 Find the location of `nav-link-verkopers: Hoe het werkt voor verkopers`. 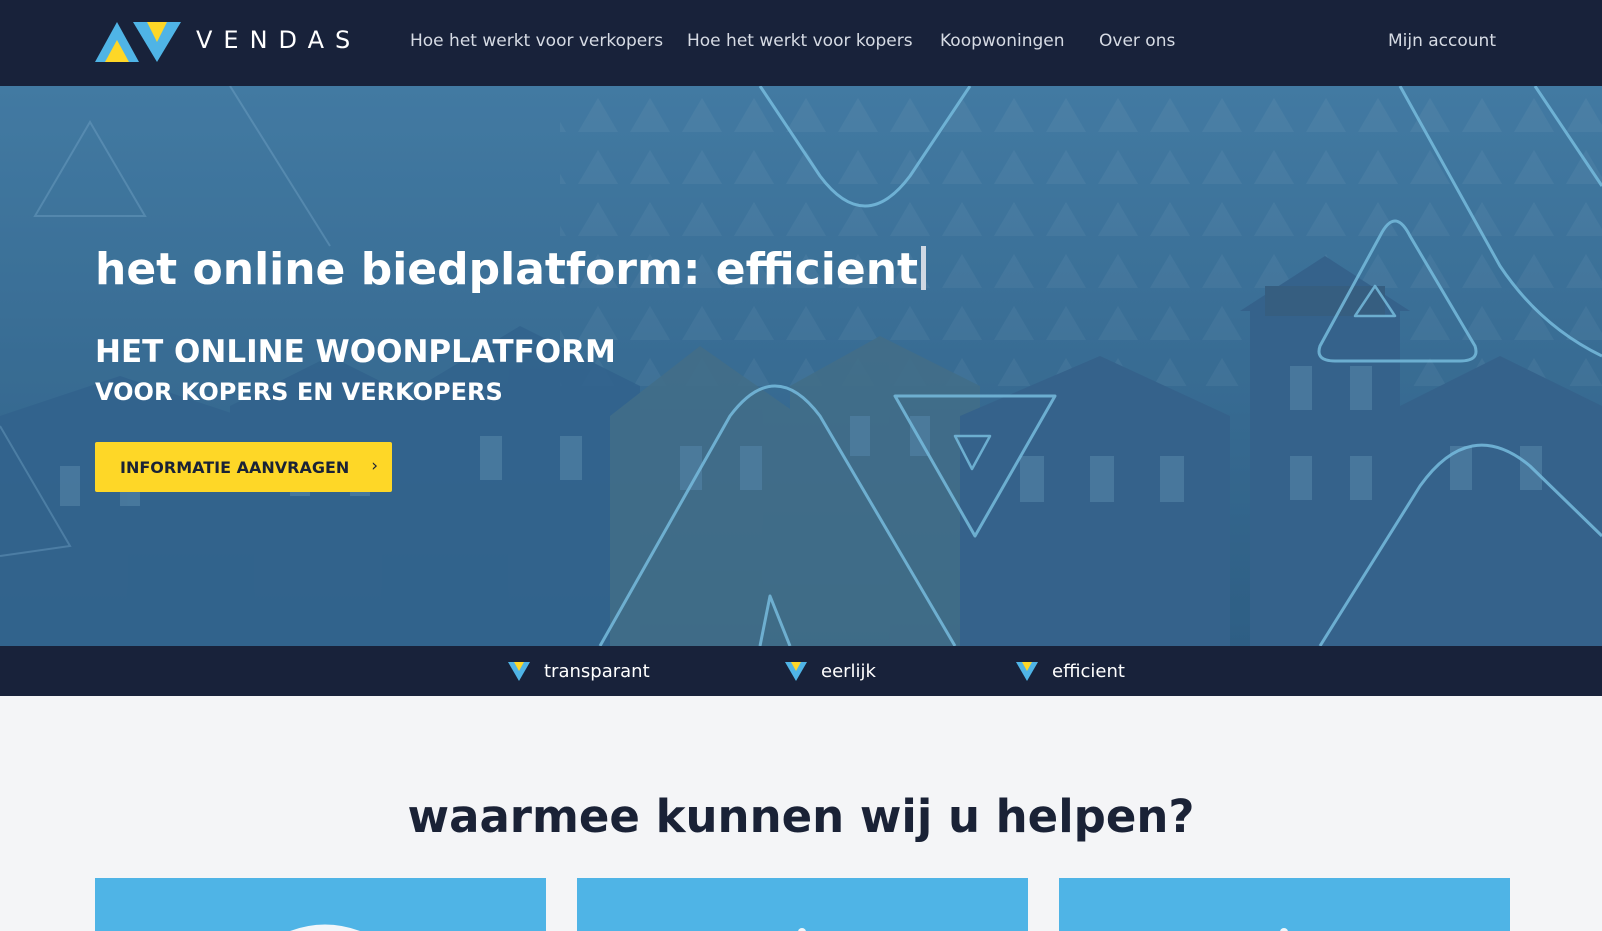

nav-link-verkopers: Hoe het werkt voor verkopers is located at coordinates (536, 41).